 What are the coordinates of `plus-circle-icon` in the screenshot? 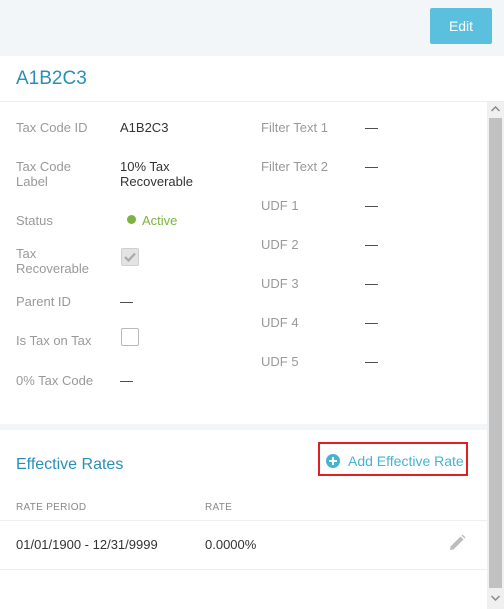 It's located at (333, 461).